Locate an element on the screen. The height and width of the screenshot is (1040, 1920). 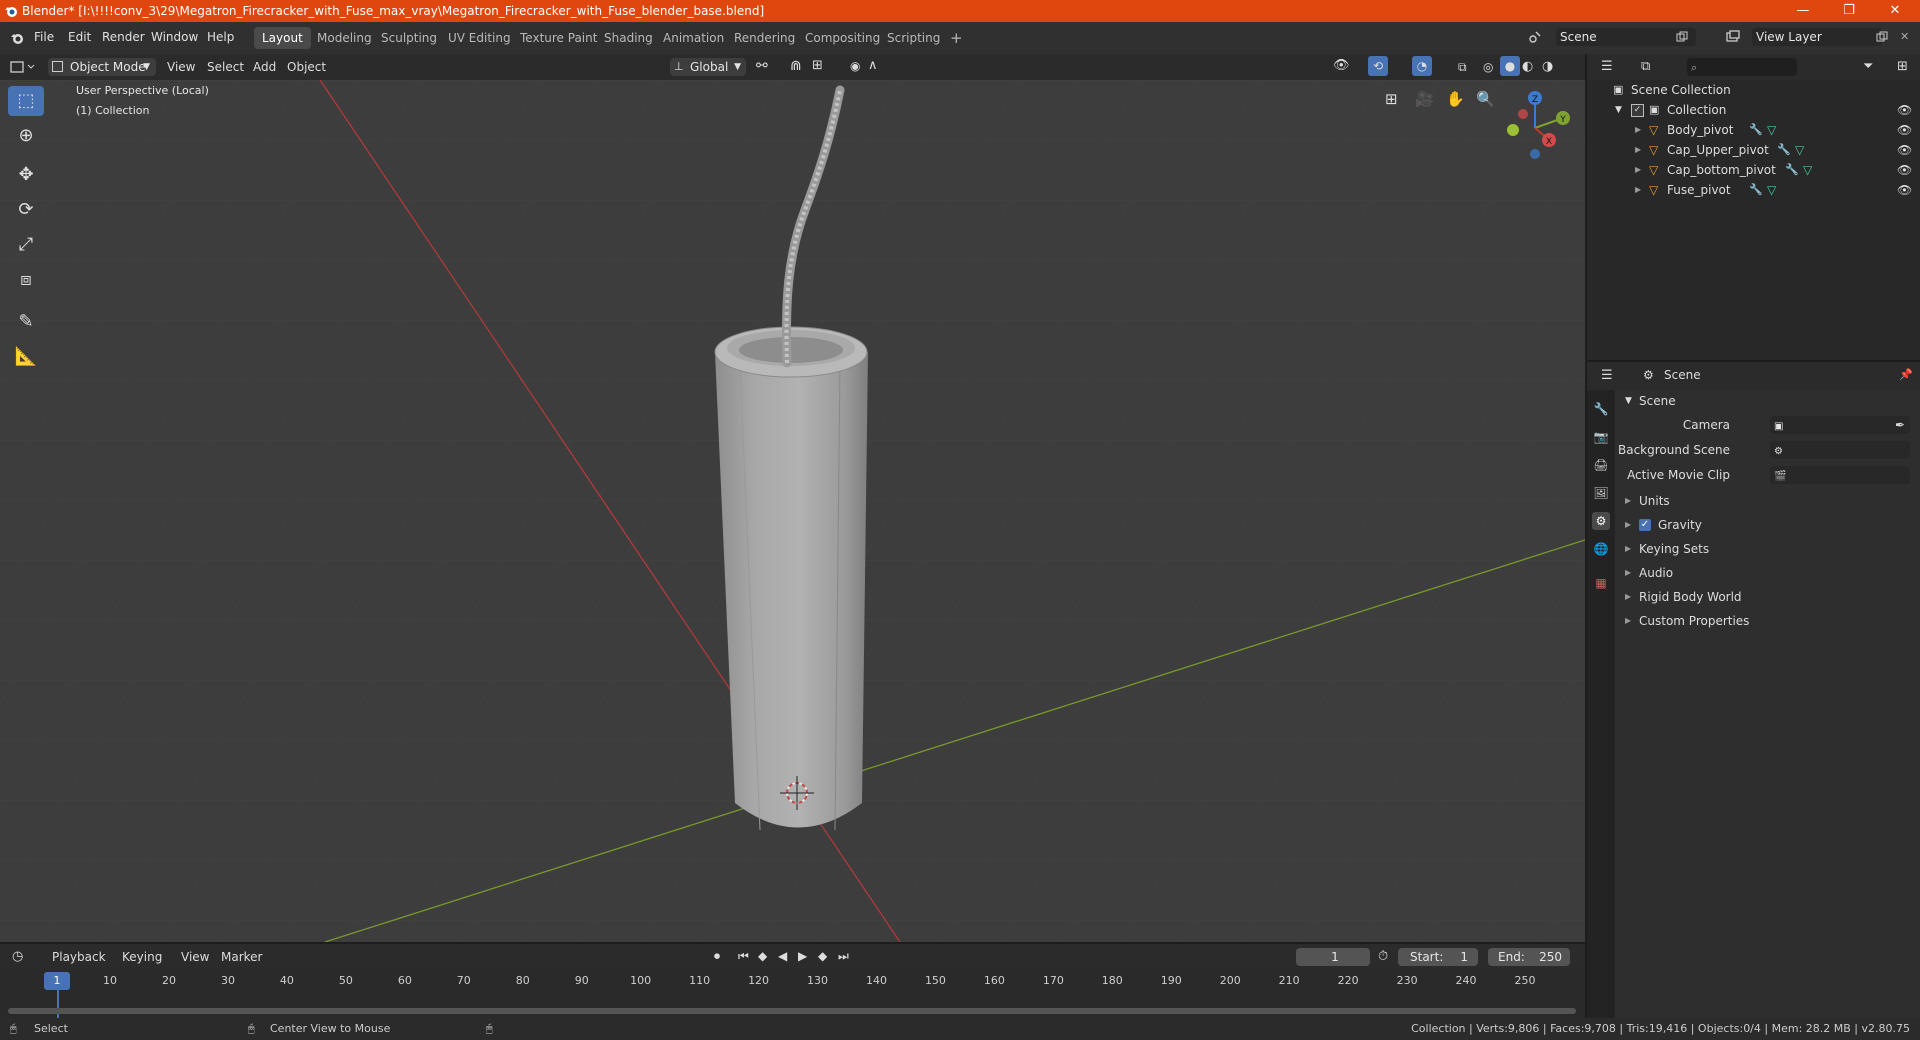
add-workspace-button: + is located at coordinates (956, 38).